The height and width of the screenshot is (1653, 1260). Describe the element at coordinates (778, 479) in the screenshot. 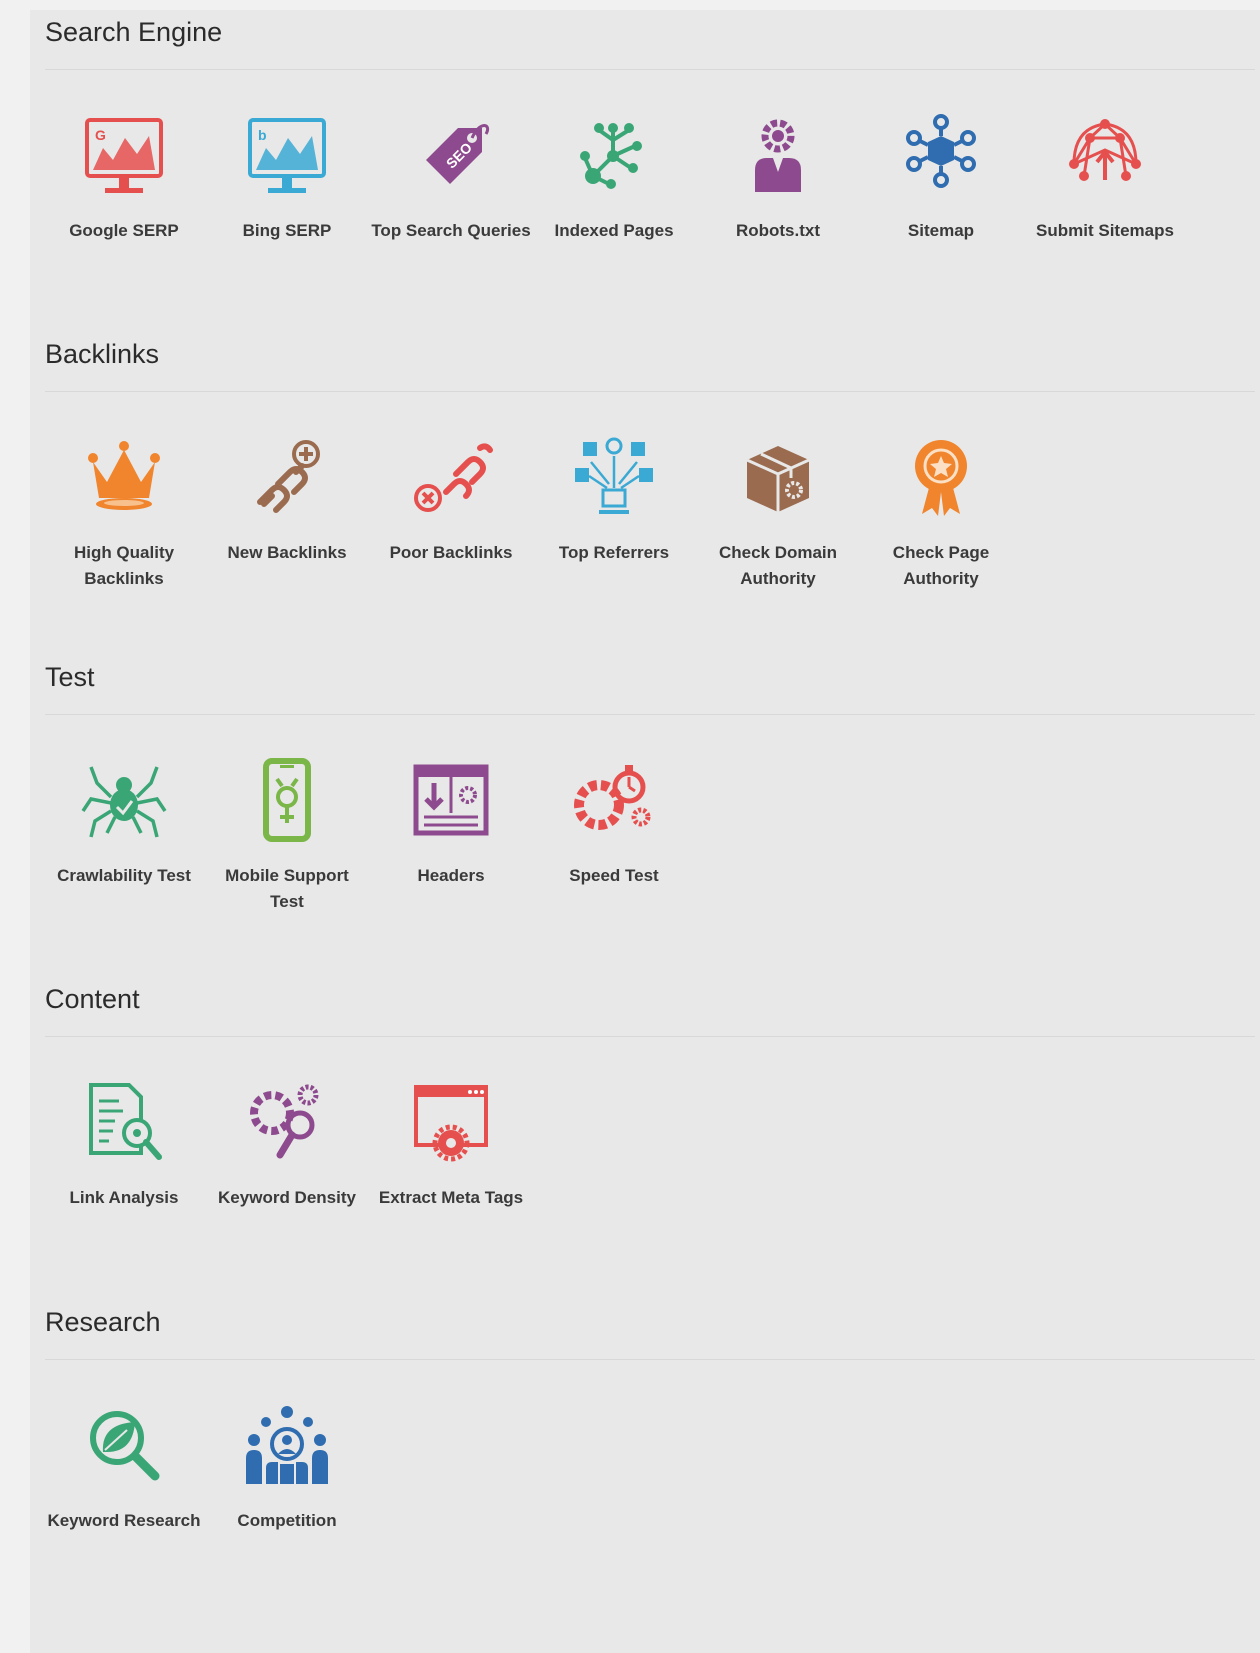

I see `box-gear-icon` at that location.